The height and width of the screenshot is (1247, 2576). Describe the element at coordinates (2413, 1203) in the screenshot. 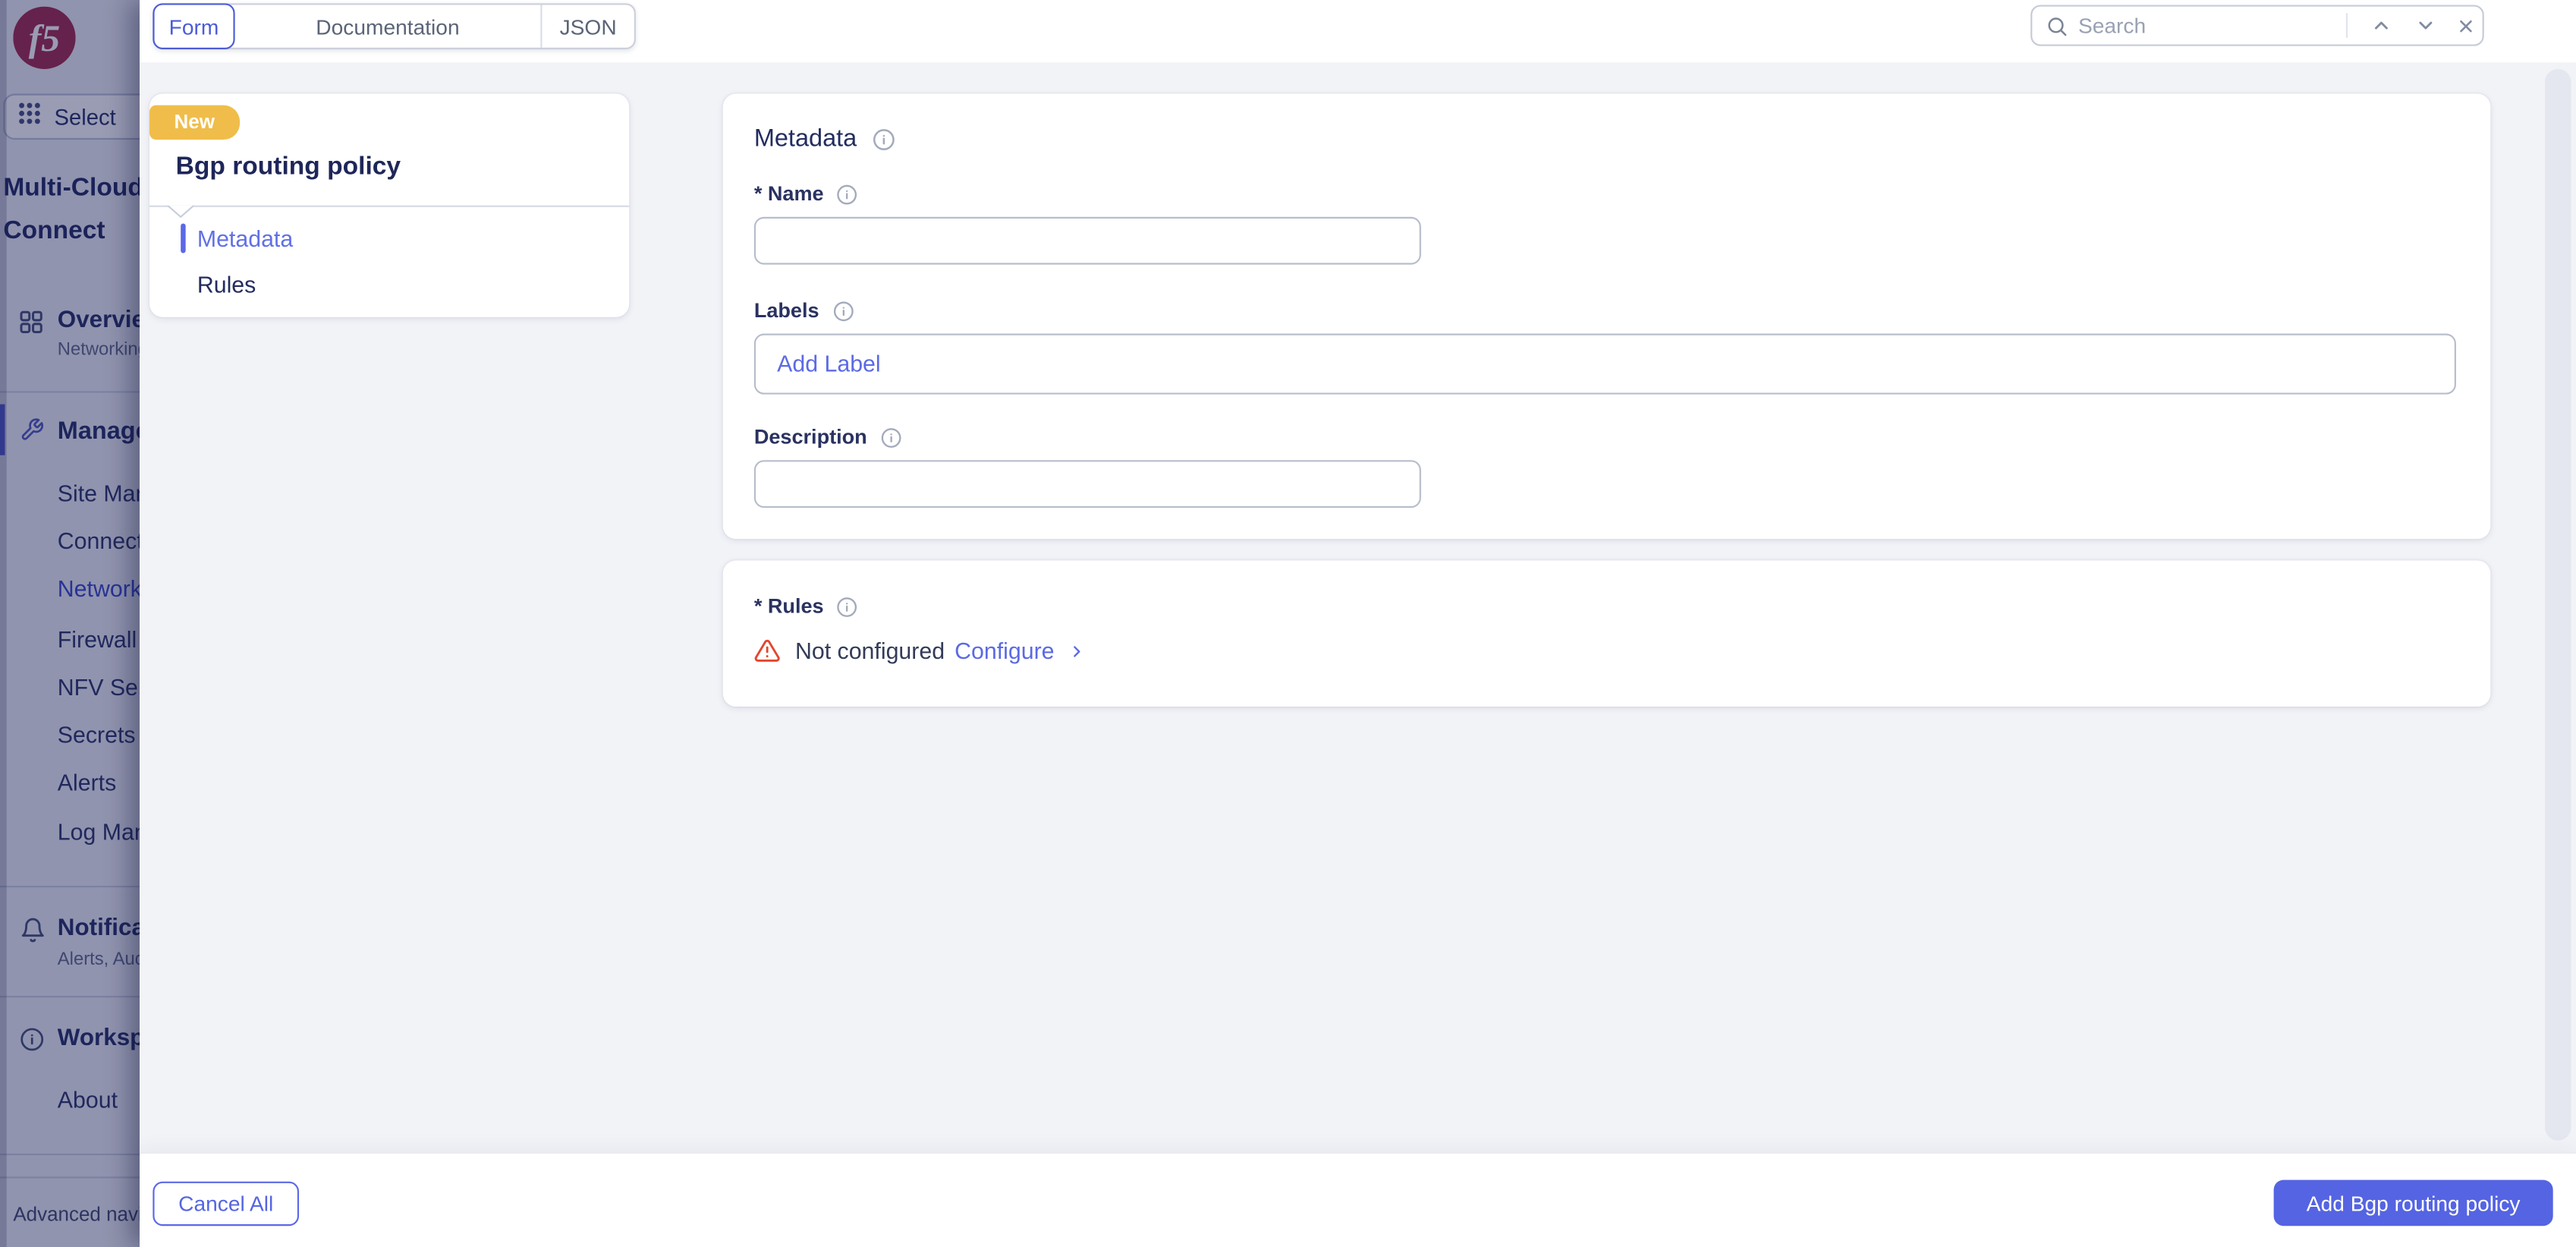

I see `add-bgp-routing-policy-button: Add Bgp routing policy` at that location.